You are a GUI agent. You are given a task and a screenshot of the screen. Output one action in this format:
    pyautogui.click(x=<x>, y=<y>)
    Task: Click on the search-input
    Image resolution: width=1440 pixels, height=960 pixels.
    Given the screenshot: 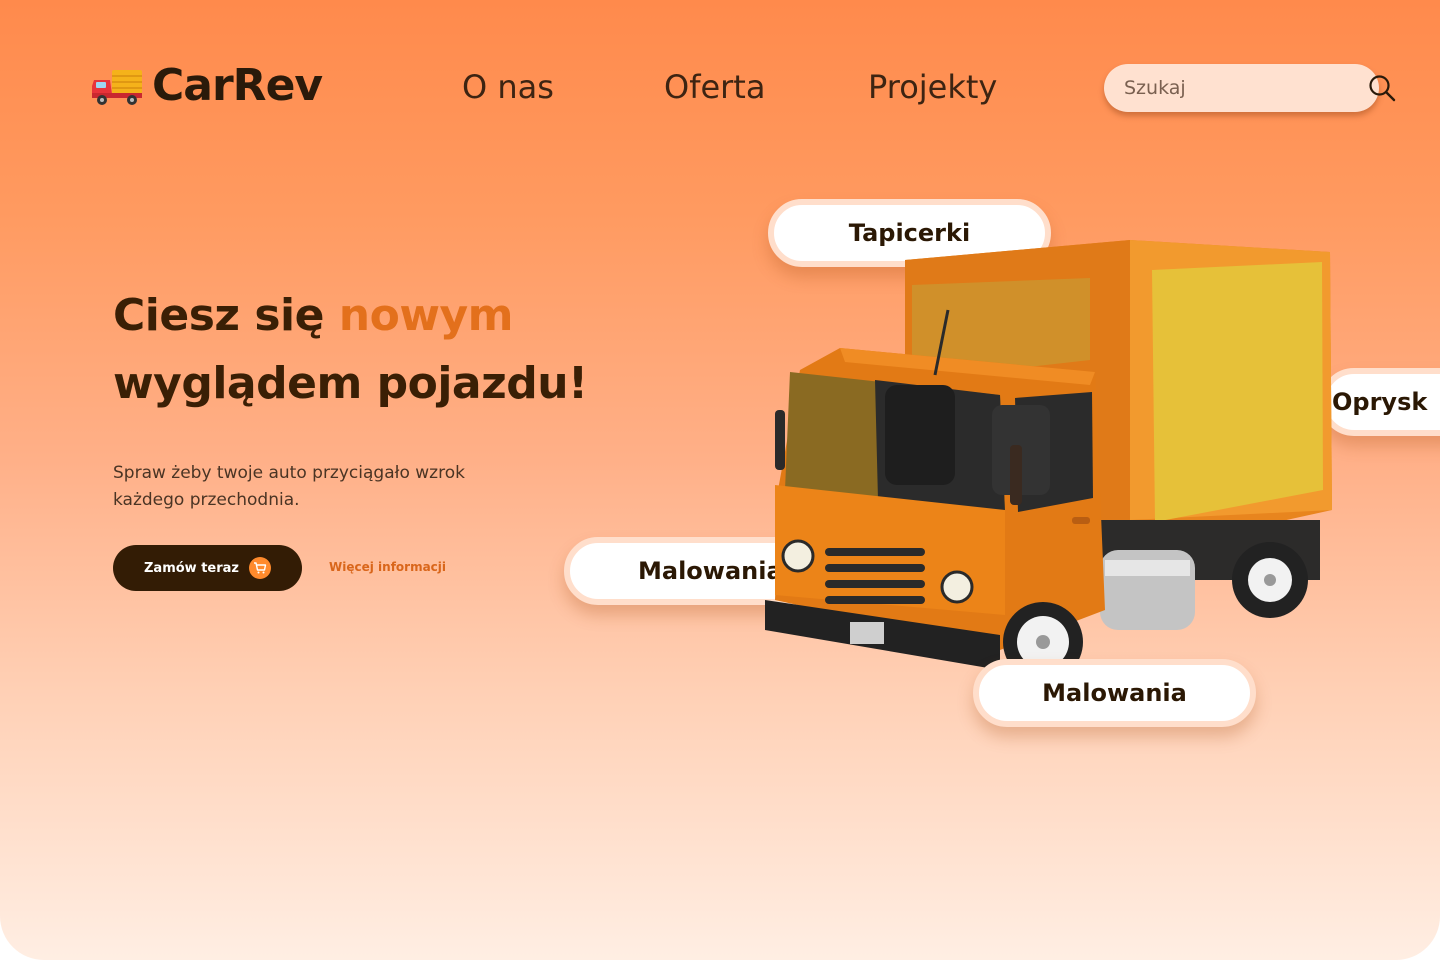 What is the action you would take?
    pyautogui.click(x=1245, y=88)
    